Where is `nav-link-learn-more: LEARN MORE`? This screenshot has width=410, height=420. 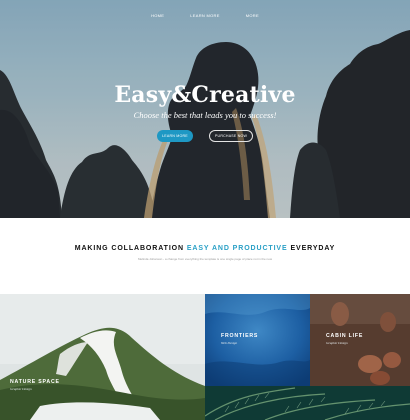 nav-link-learn-more: LEARN MORE is located at coordinates (204, 15).